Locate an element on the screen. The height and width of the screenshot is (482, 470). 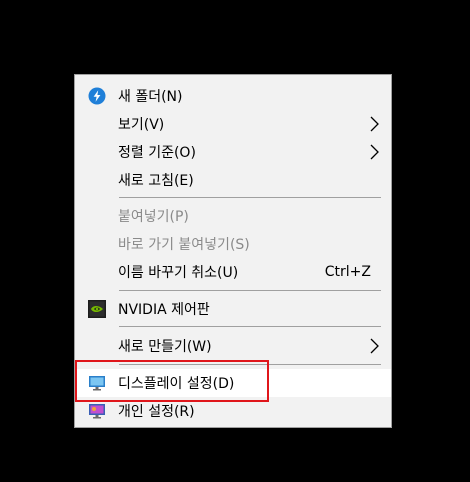
menu-item-label: 바로 가기 붙여넣기(S) is located at coordinates (184, 245).